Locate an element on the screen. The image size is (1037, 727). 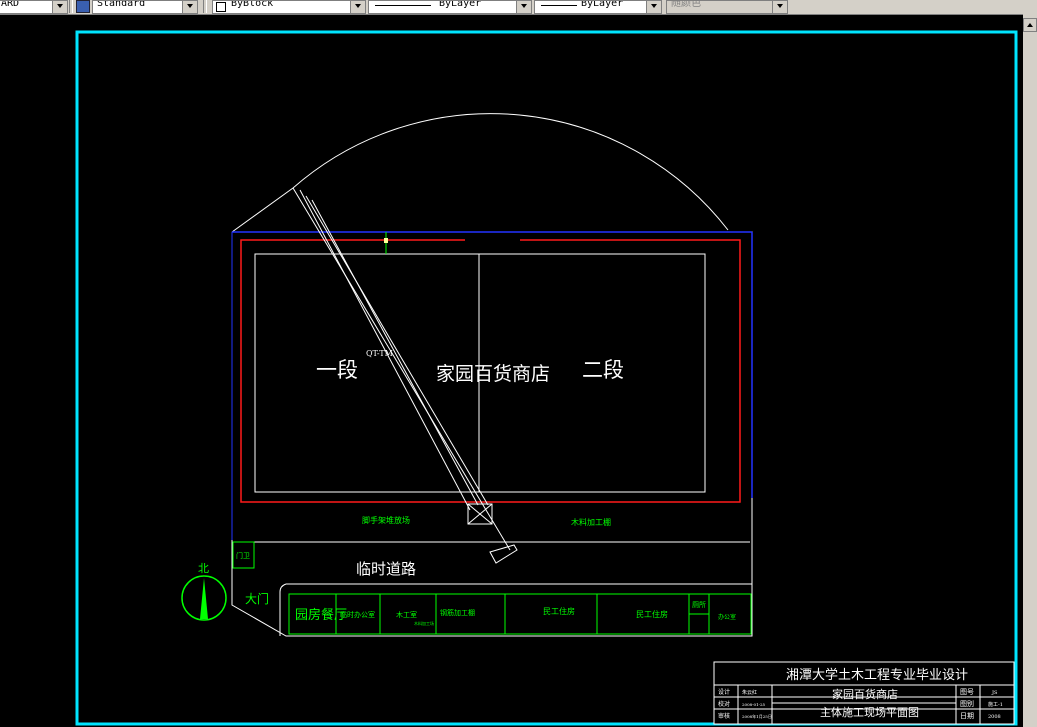
section-one-label: 一段 is located at coordinates (337, 370).